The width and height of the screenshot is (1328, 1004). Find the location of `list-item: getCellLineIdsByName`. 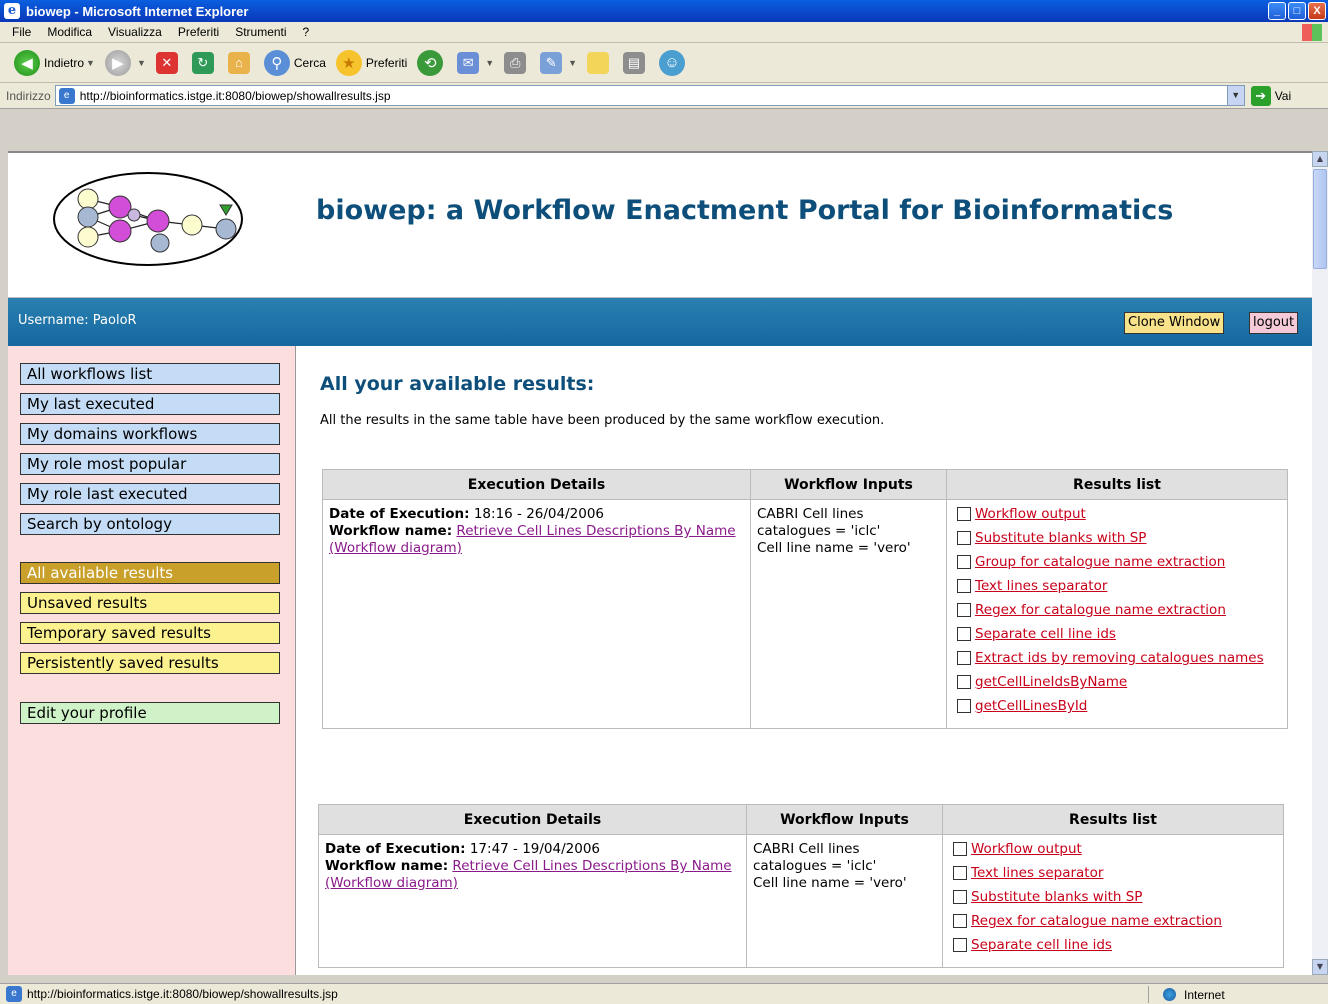

list-item: getCellLineIdsByName is located at coordinates (1117, 682).